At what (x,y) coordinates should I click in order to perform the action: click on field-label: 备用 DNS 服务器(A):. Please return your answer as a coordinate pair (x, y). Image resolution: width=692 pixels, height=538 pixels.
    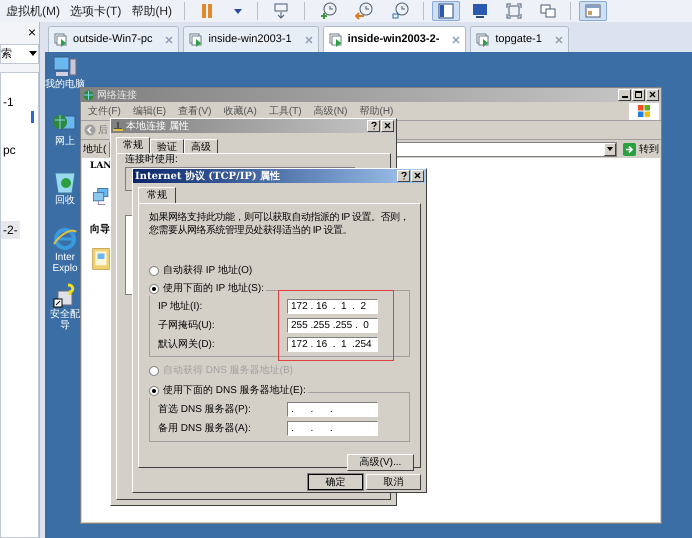
    Looking at the image, I should click on (205, 429).